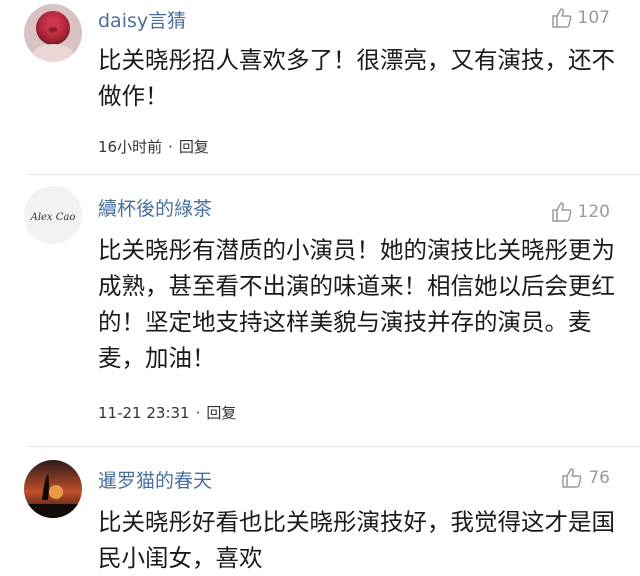 The image size is (640, 576). I want to click on sunset-avatar-image, so click(53, 489).